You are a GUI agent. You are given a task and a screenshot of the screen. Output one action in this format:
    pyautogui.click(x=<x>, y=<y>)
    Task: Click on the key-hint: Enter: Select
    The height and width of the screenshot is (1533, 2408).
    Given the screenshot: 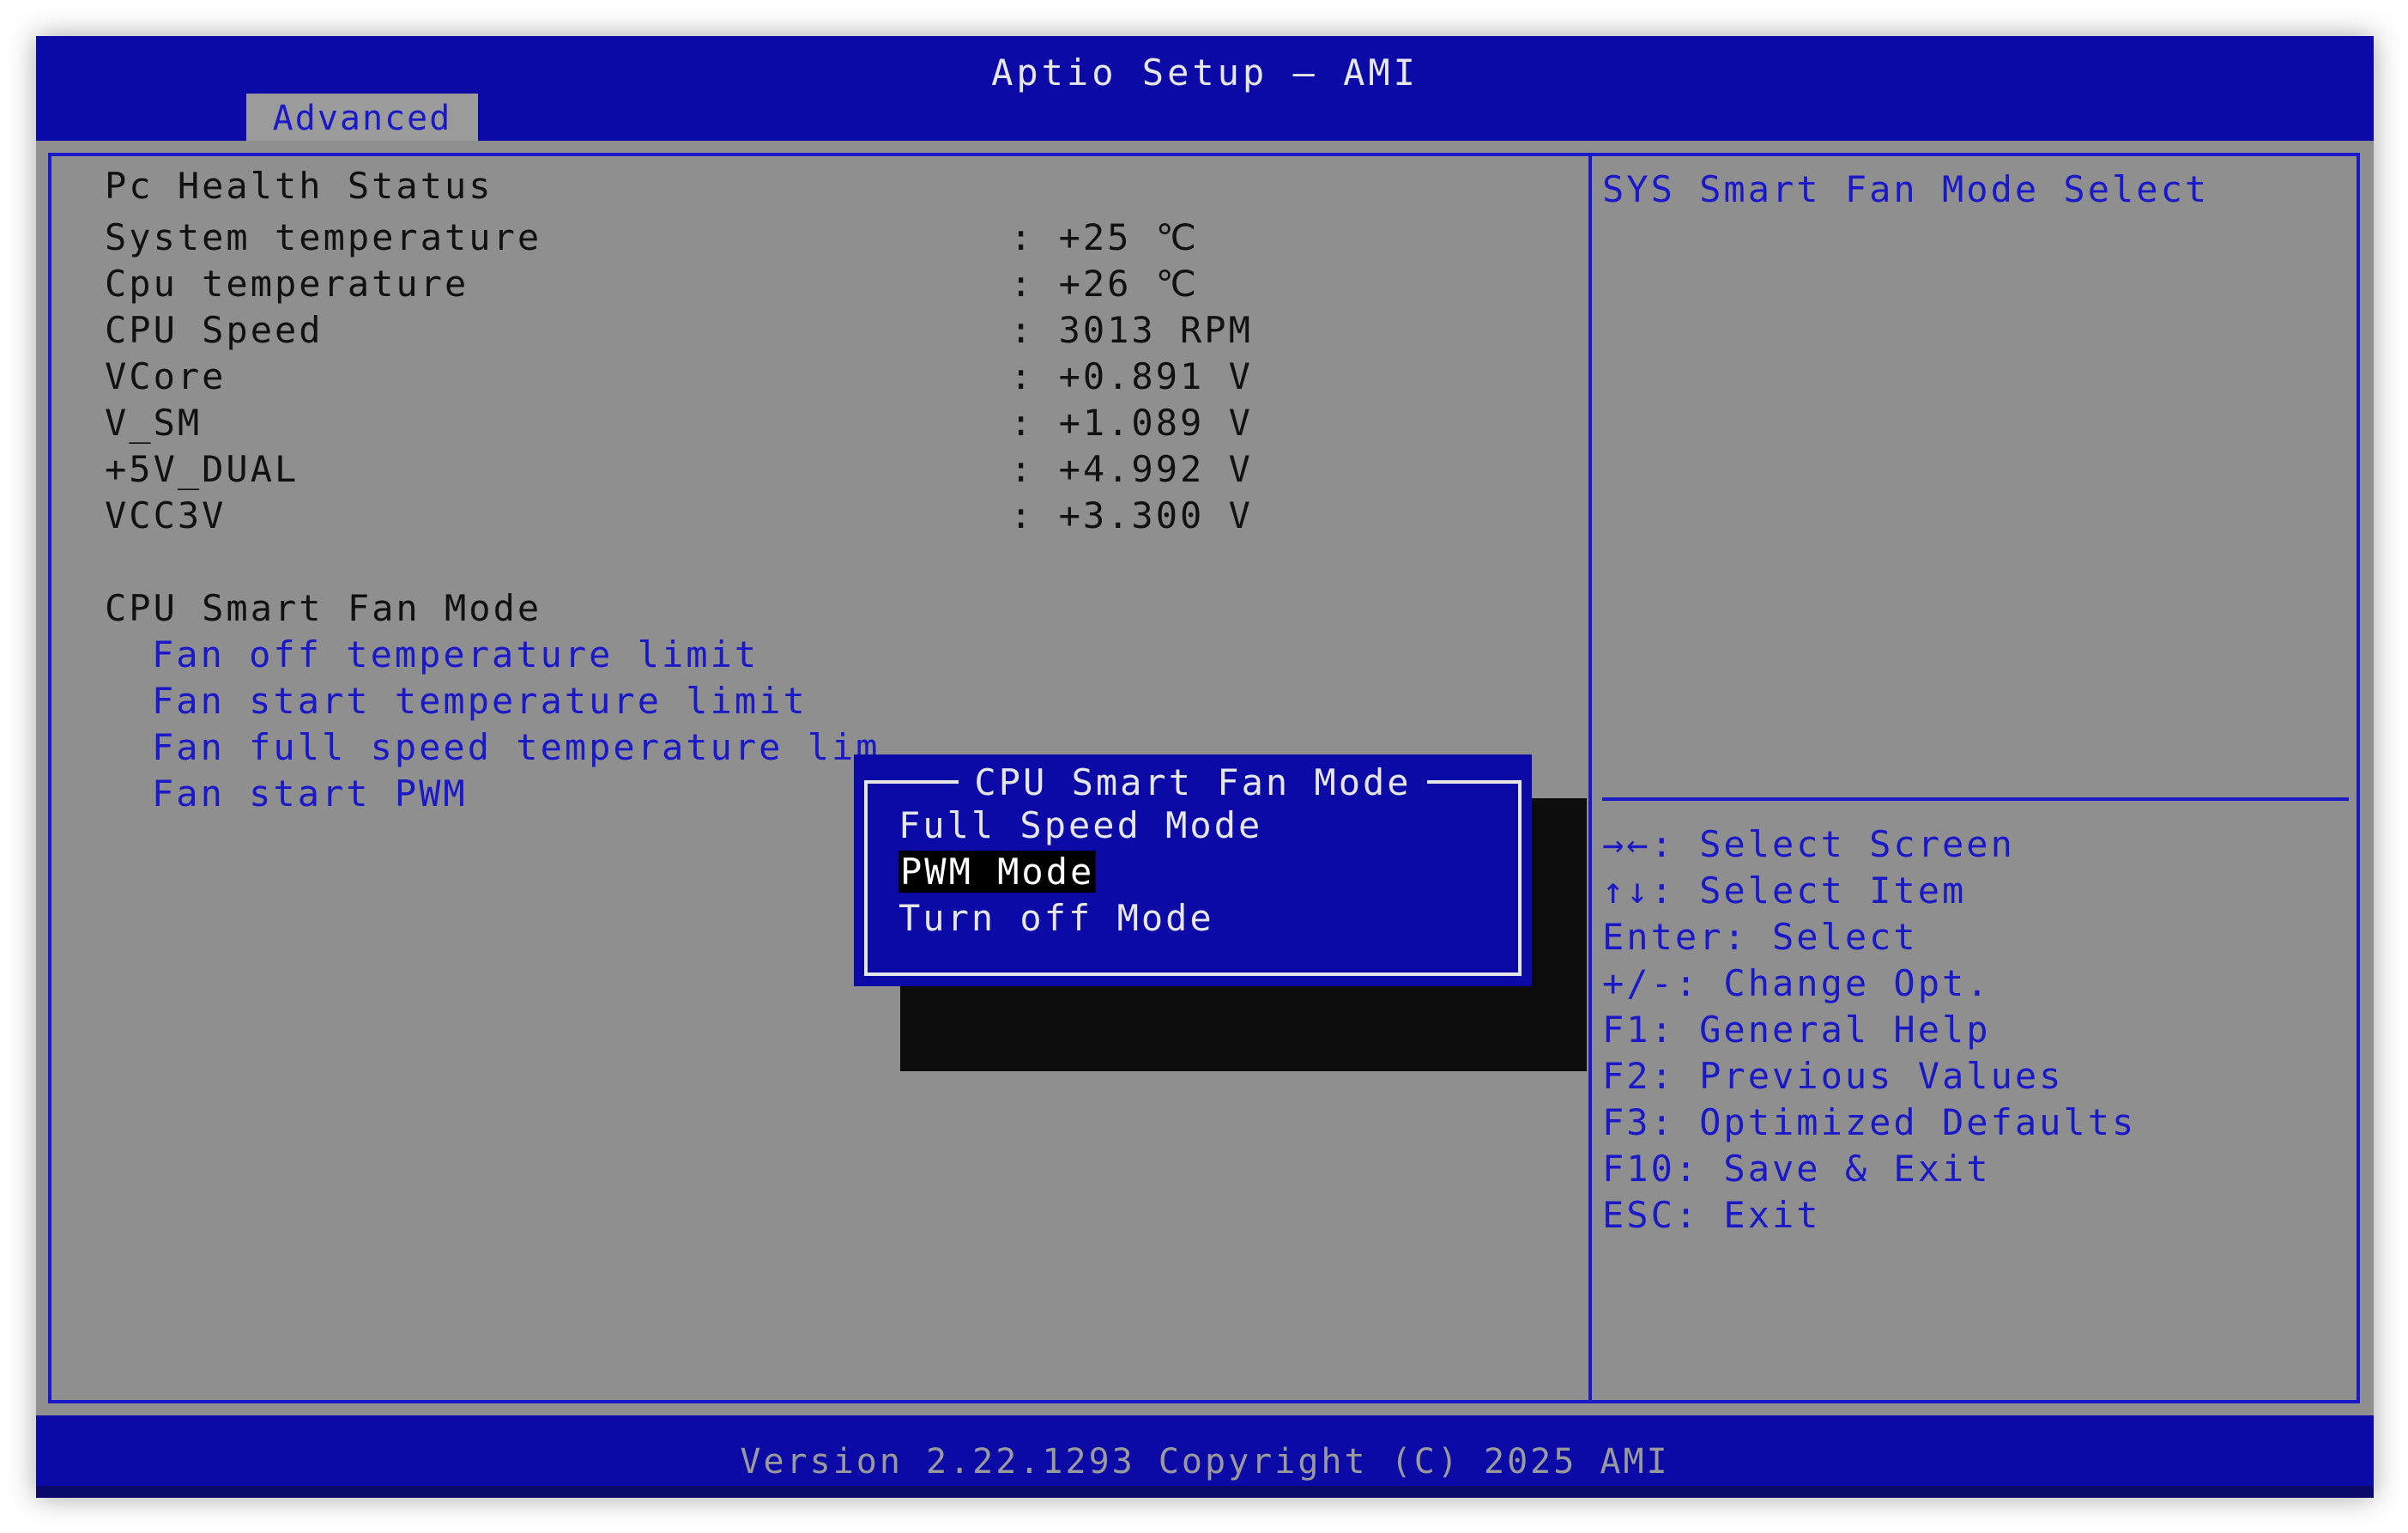 What is the action you would take?
    pyautogui.click(x=1760, y=937)
    